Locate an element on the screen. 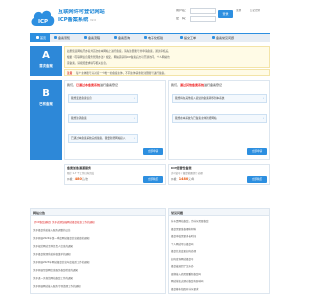 This screenshot has height=300, width=320. other-question: 我们，通过其他备案系统进行备案登记 is located at coordinates (197, 85).